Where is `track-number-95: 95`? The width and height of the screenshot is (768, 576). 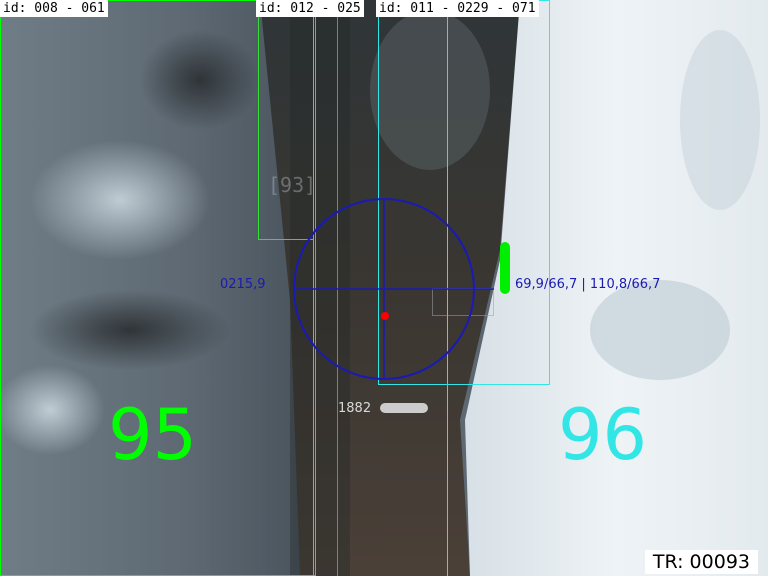
track-number-95: 95 is located at coordinates (153, 435).